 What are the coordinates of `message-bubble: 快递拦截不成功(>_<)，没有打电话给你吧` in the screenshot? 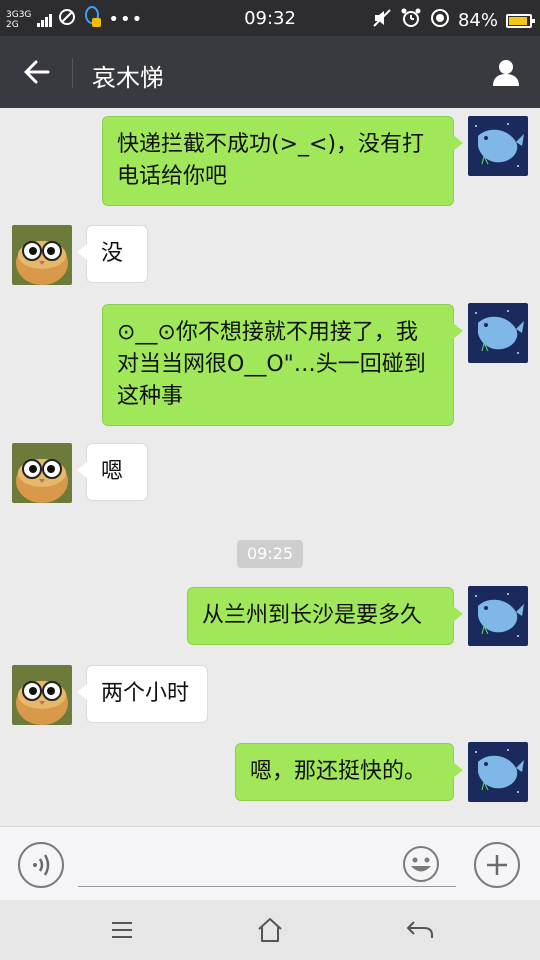 It's located at (282, 161).